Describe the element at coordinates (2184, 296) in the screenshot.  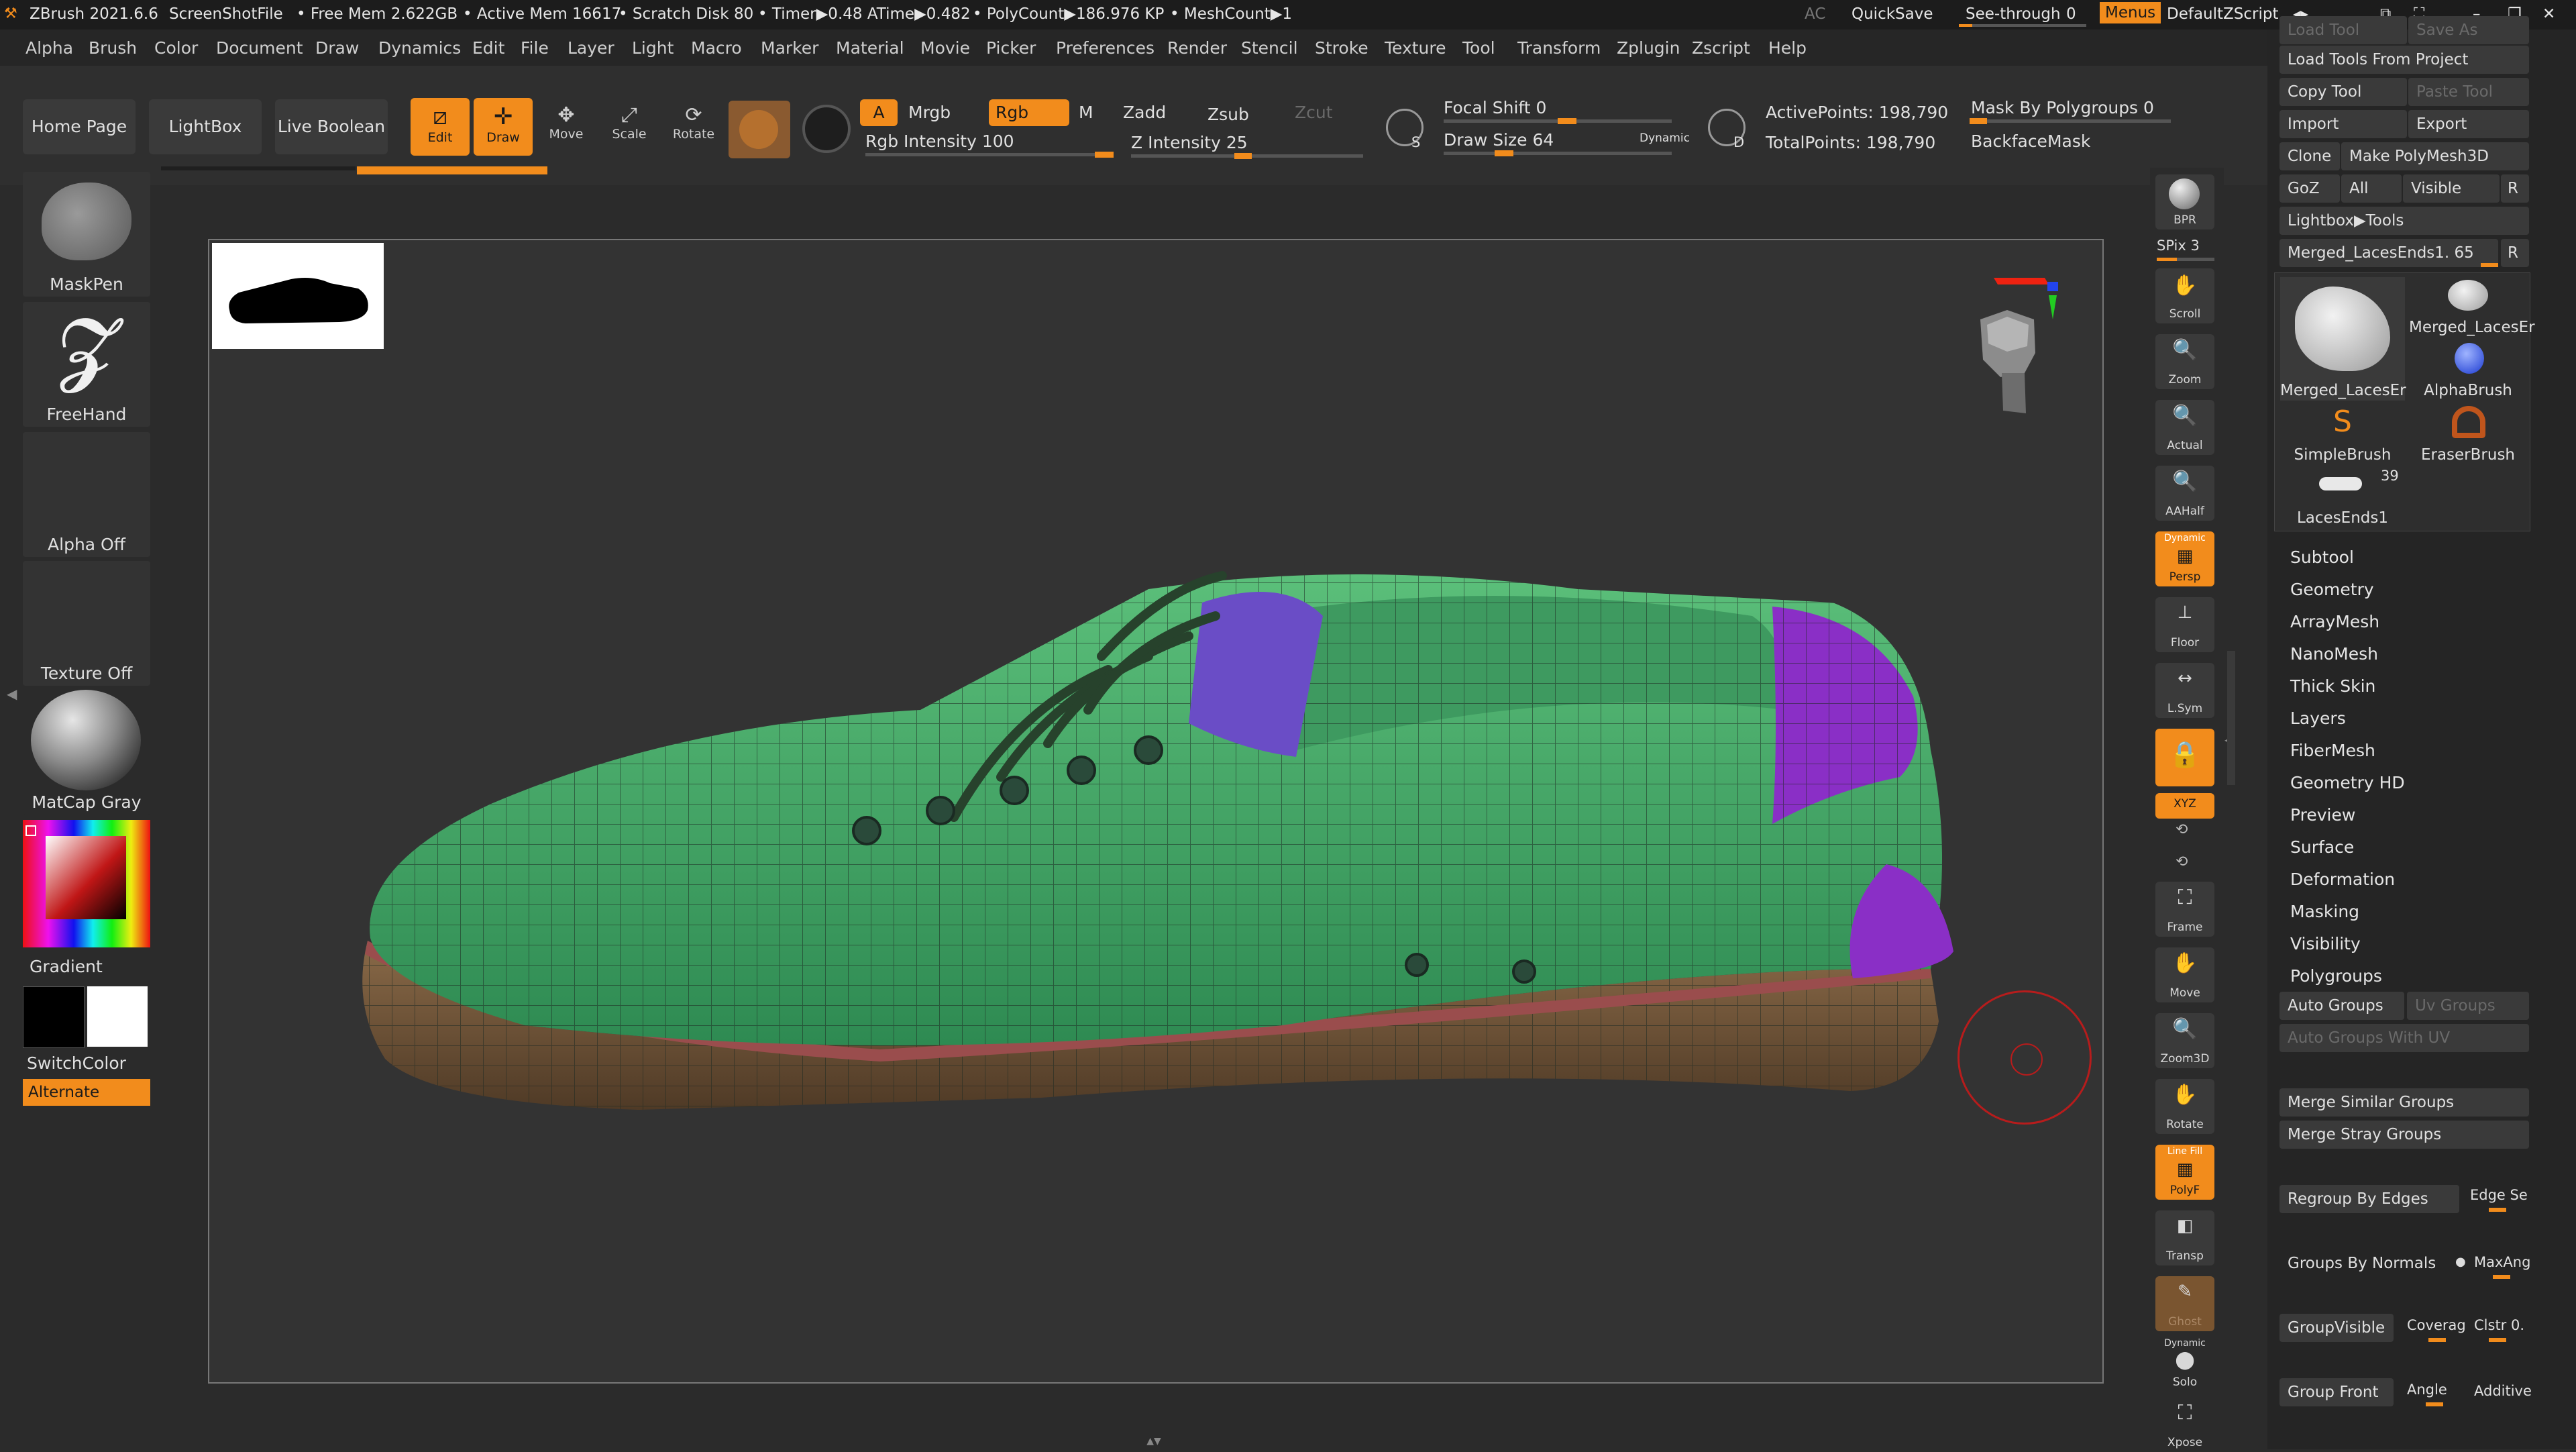
I see `scroll-button: ✋ Scroll` at that location.